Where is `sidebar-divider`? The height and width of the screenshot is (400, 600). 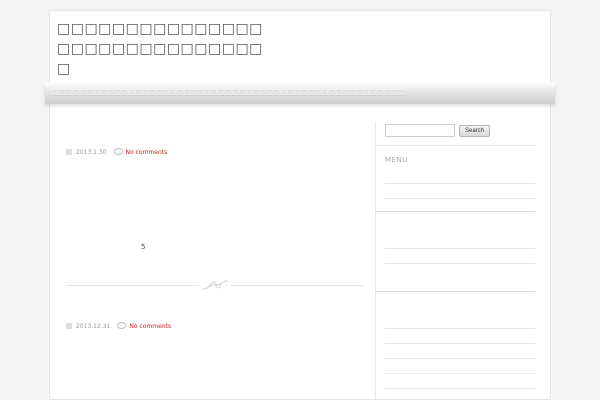
sidebar-divider is located at coordinates (455, 145).